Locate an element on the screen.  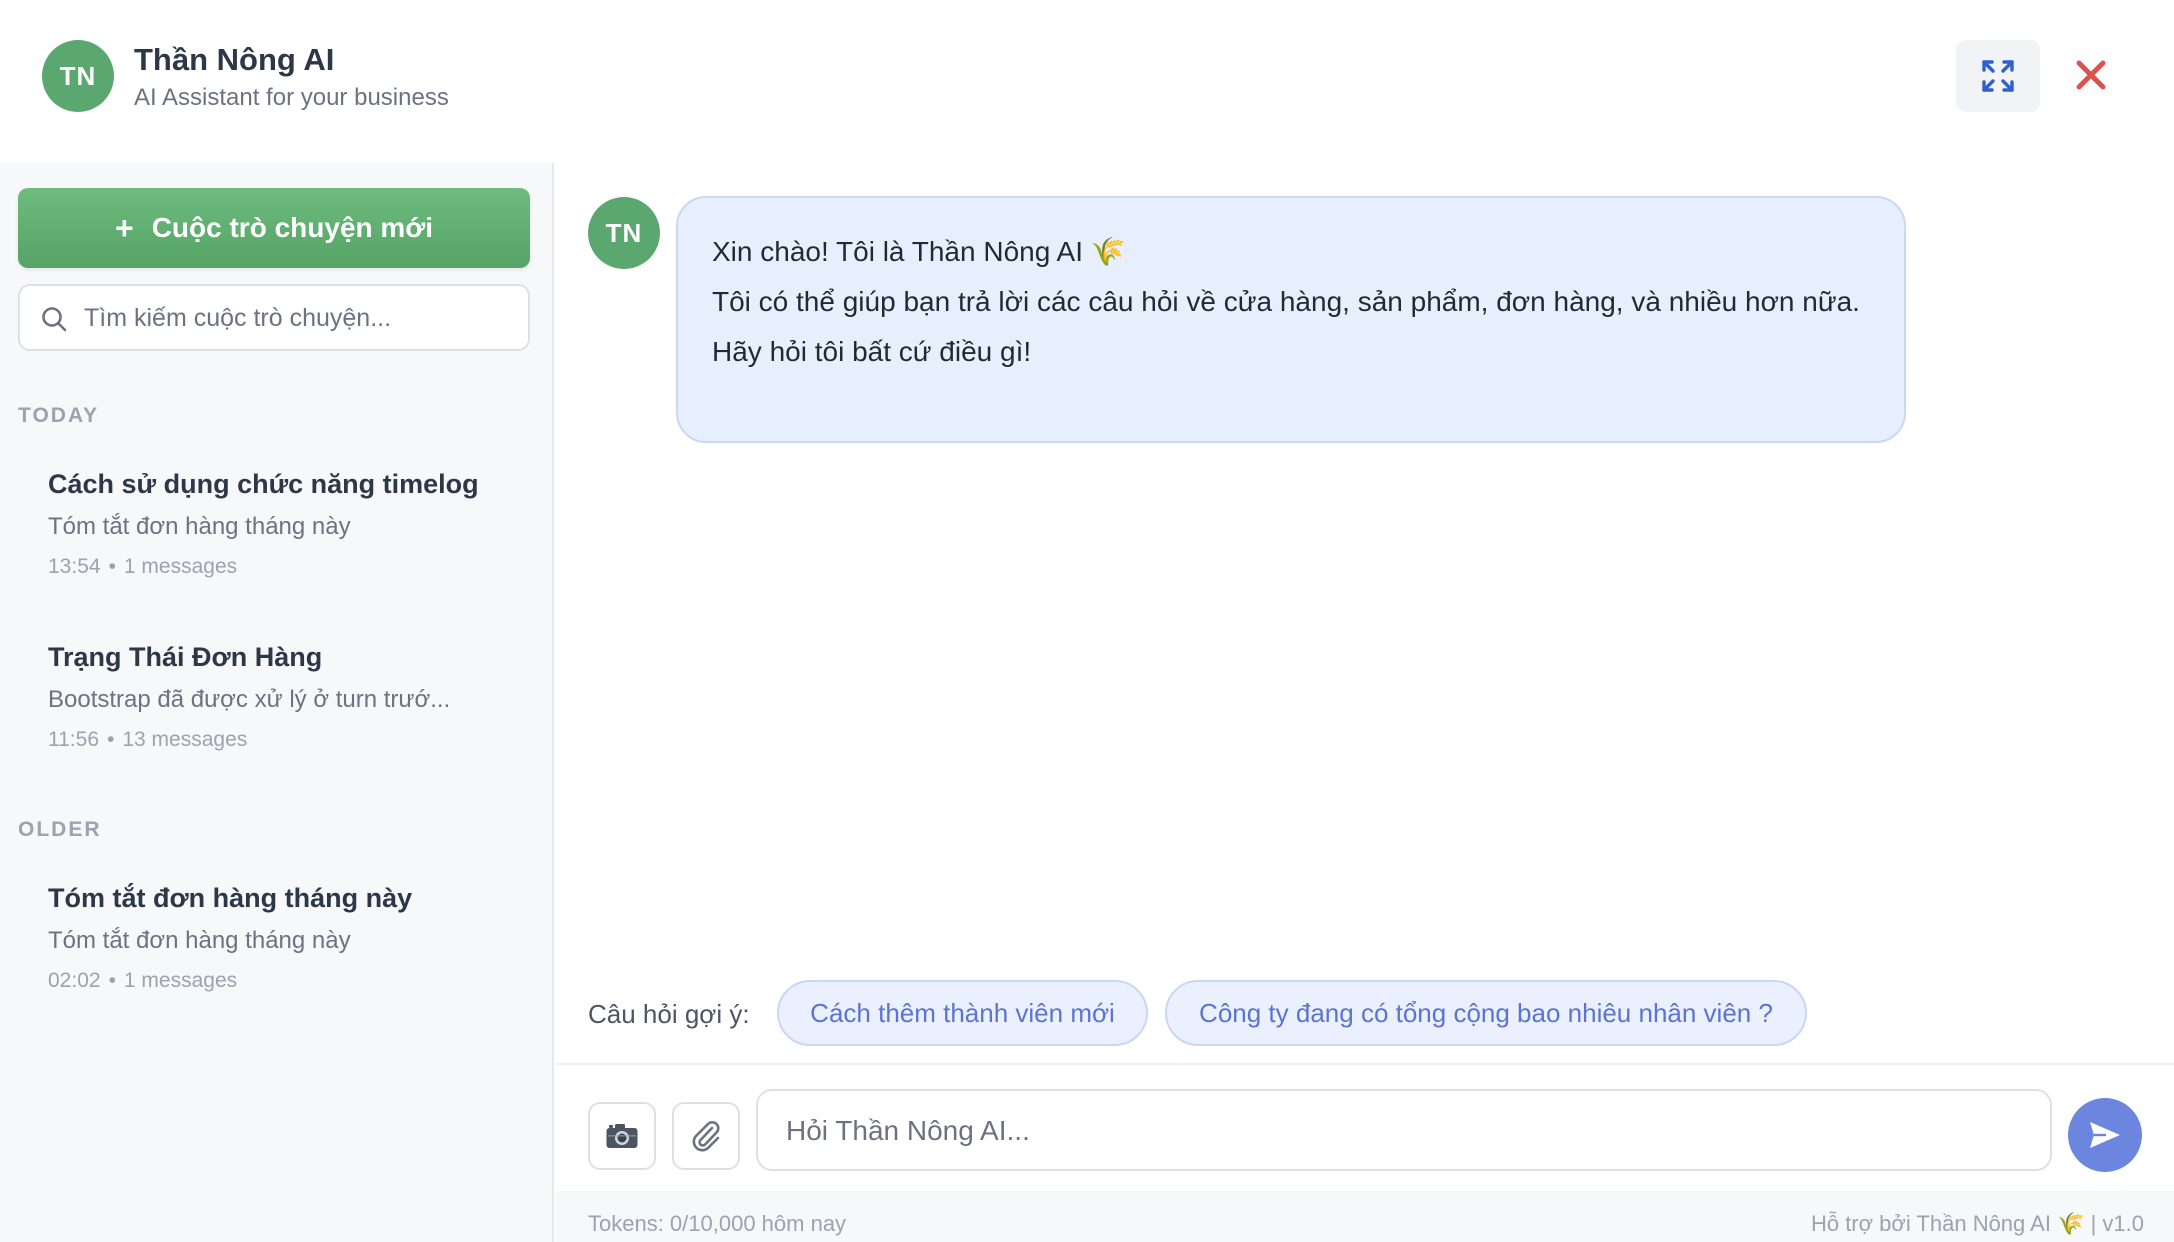
expand-icon is located at coordinates (1998, 76).